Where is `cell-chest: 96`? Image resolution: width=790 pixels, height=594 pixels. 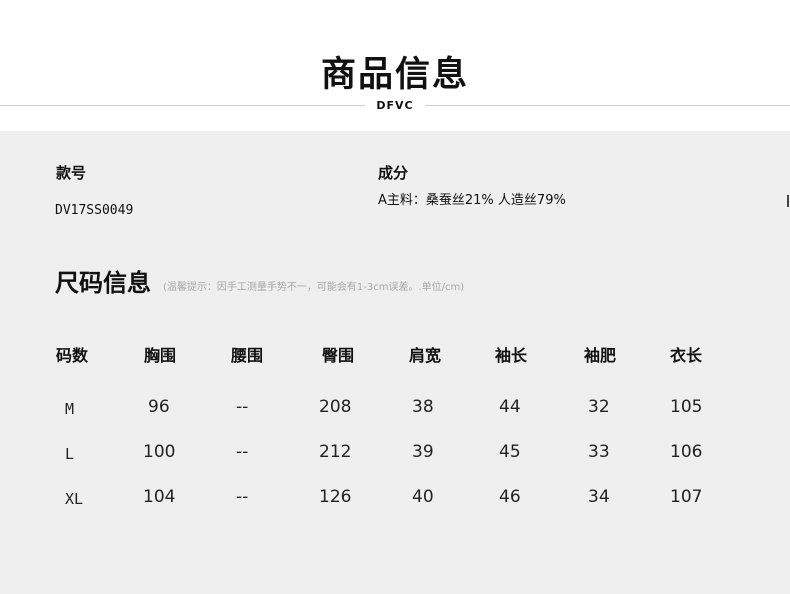
cell-chest: 96 is located at coordinates (159, 407).